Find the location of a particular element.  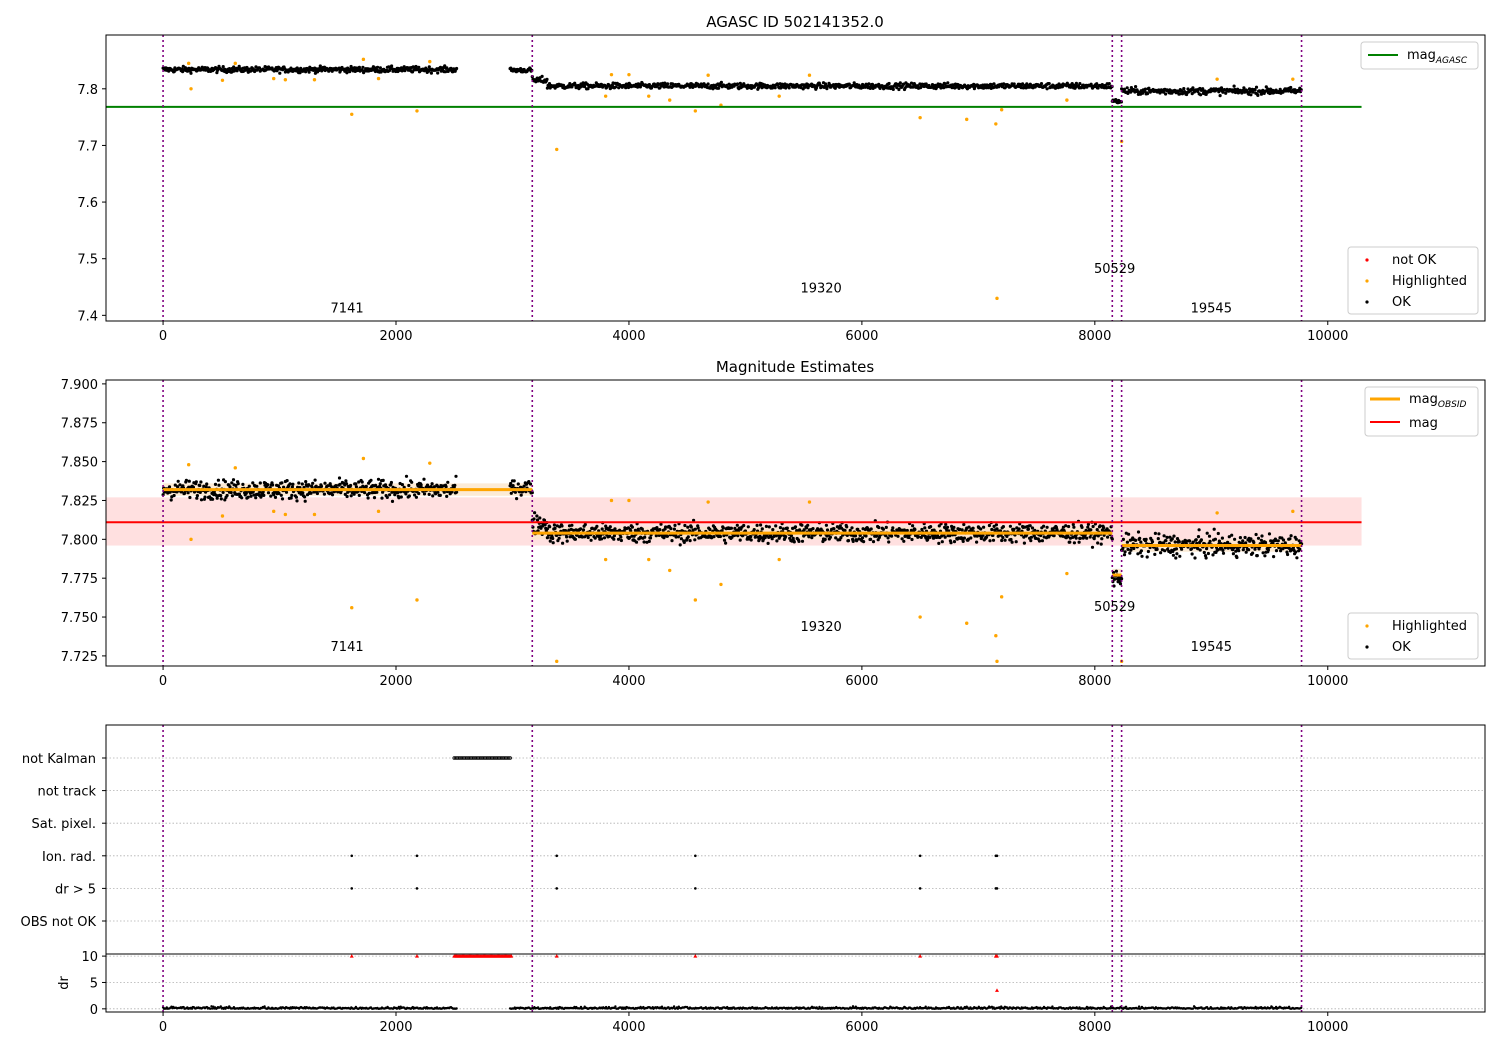

legend-mag-label-2: mag is located at coordinates (1423, 423).